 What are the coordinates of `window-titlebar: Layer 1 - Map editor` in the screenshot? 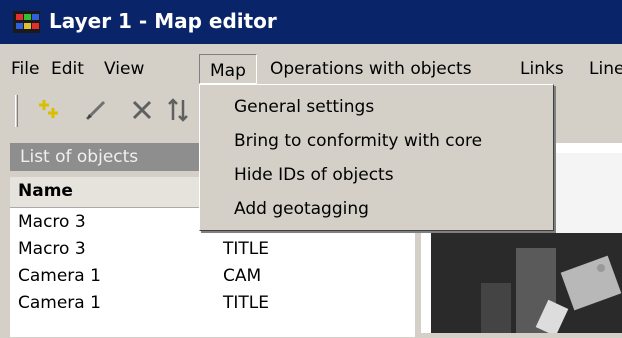 It's located at (311, 22).